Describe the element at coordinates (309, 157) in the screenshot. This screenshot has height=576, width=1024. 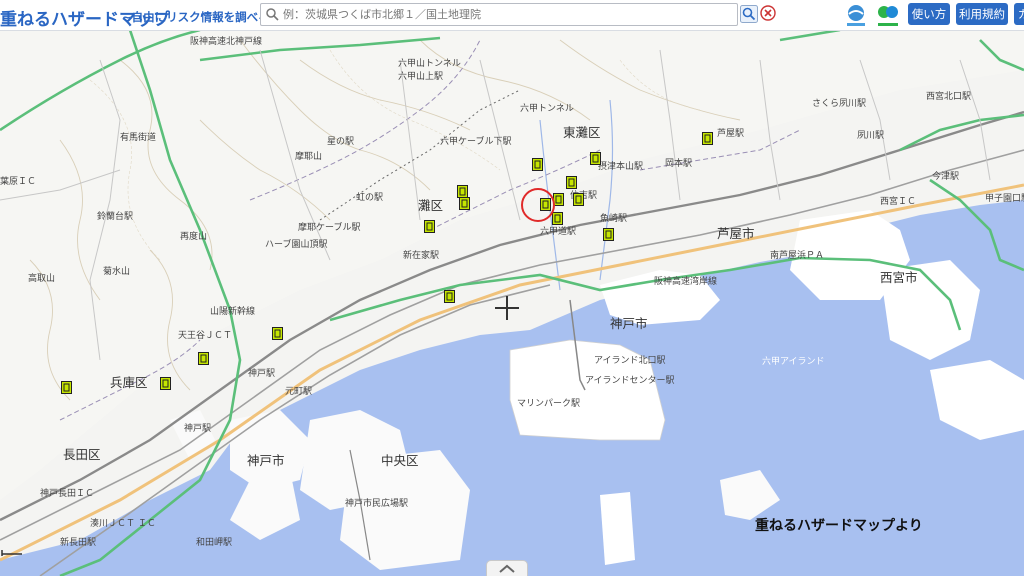
I see `map-label-mayasan: 摩耶山` at that location.